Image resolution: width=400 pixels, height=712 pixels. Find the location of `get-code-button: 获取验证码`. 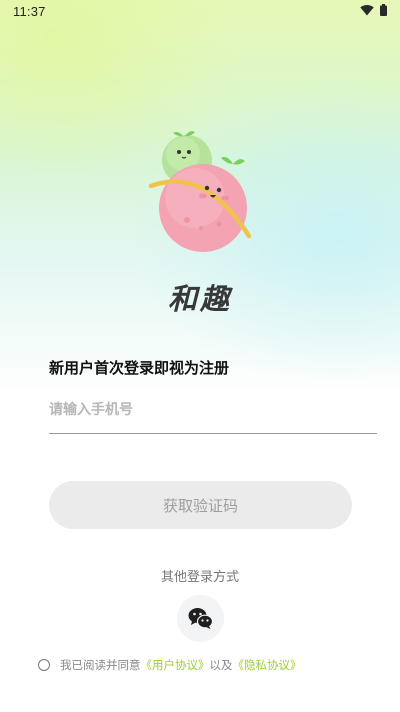

get-code-button: 获取验证码 is located at coordinates (200, 505).